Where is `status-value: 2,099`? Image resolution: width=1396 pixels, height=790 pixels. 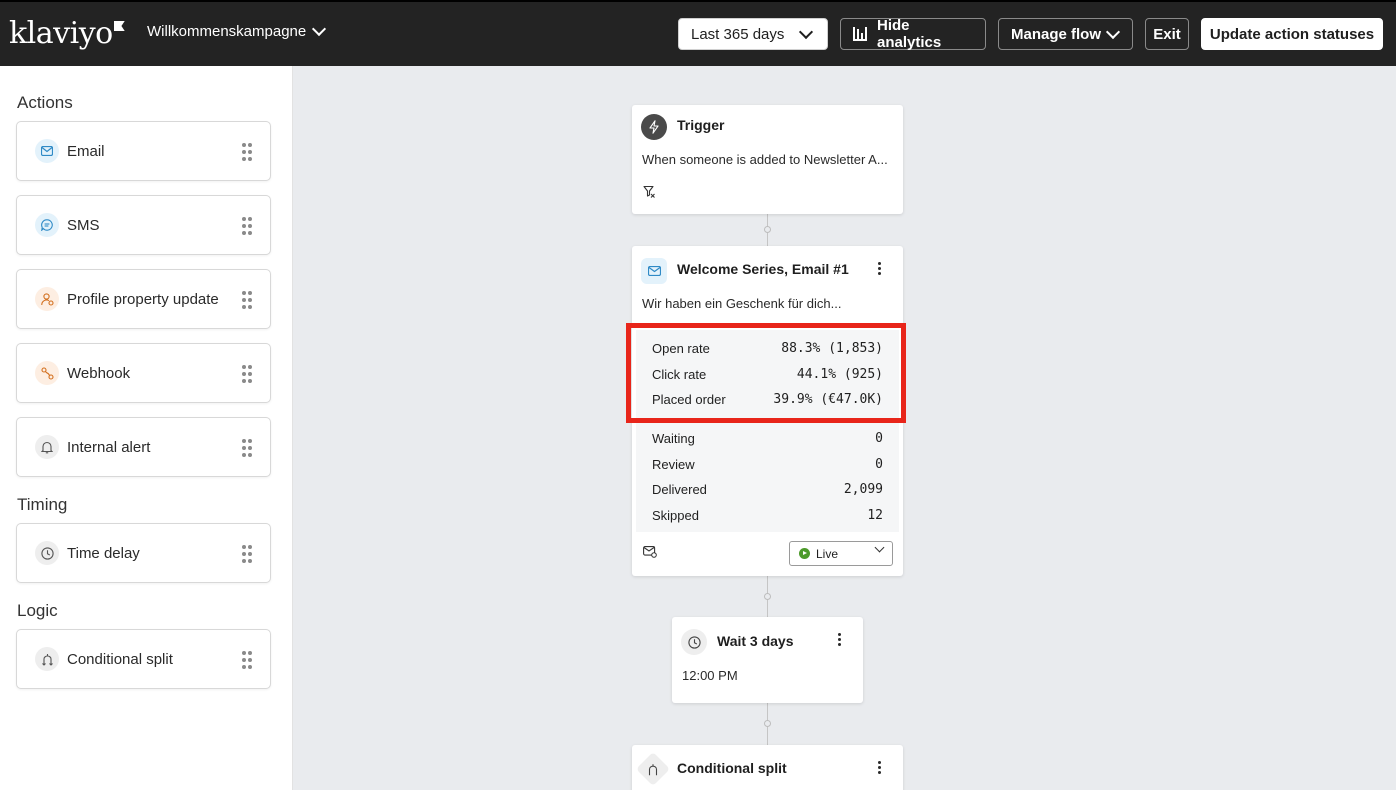
status-value: 2,099 is located at coordinates (863, 489).